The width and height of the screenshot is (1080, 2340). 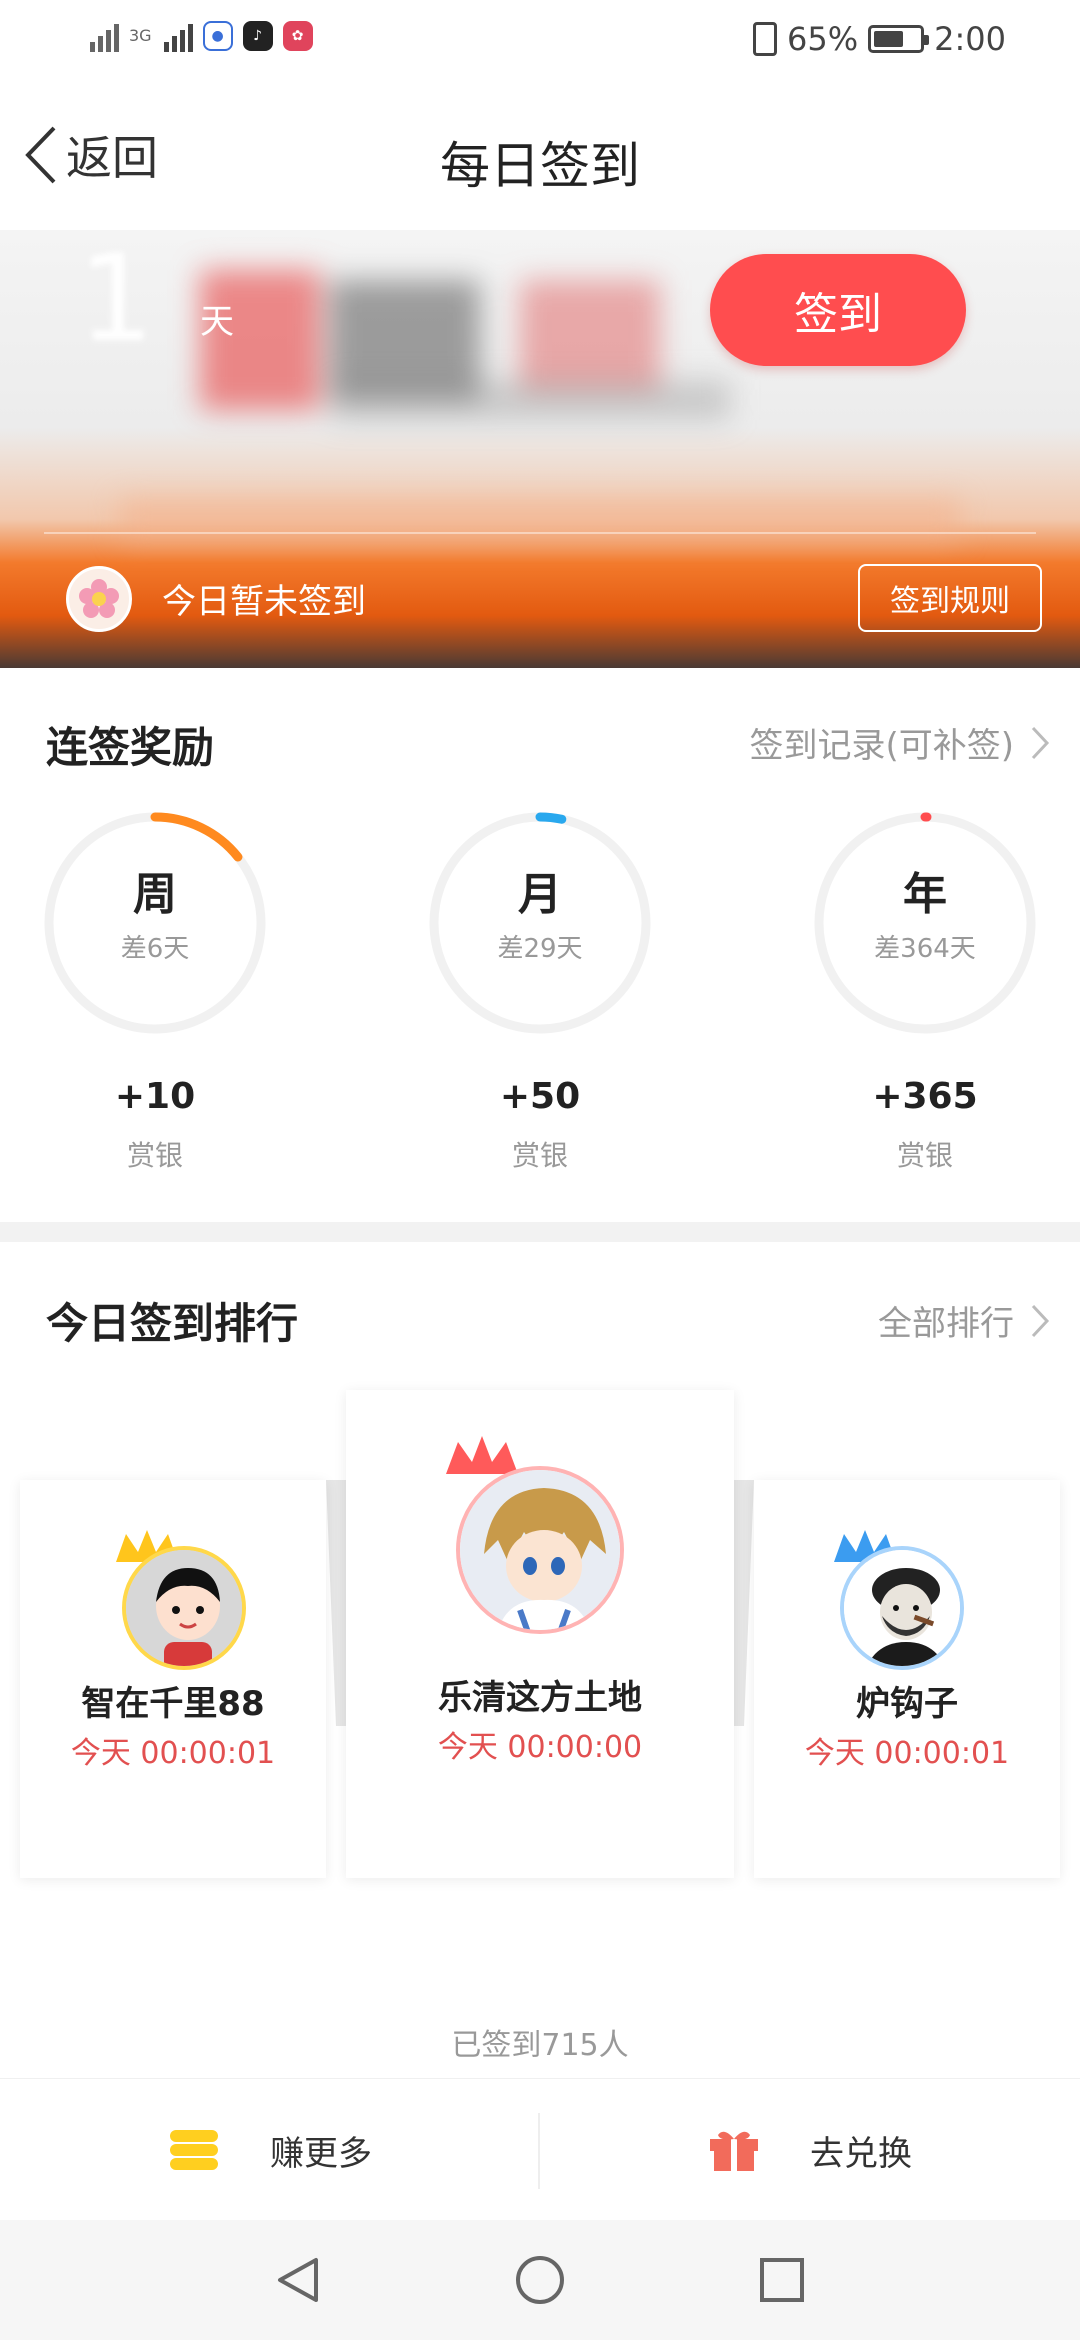 What do you see at coordinates (925, 923) in the screenshot?
I see `streak-ring-year: 年 差364天` at bounding box center [925, 923].